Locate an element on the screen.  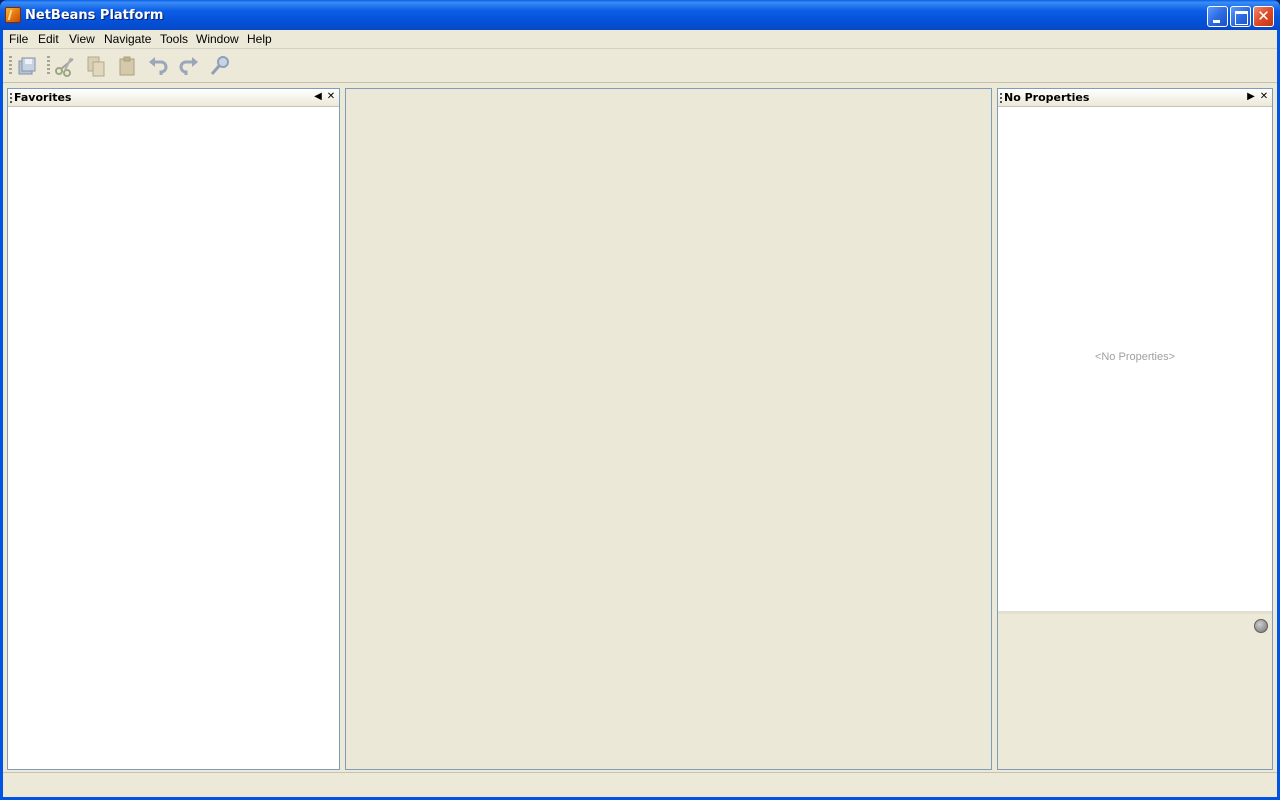
properties-header: No Properties ▶ ✕ is located at coordinates (1135, 98).